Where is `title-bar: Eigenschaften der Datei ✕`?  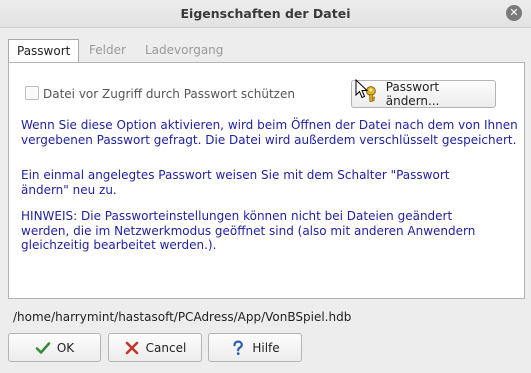
title-bar: Eigenschaften der Datei ✕ is located at coordinates (265, 14).